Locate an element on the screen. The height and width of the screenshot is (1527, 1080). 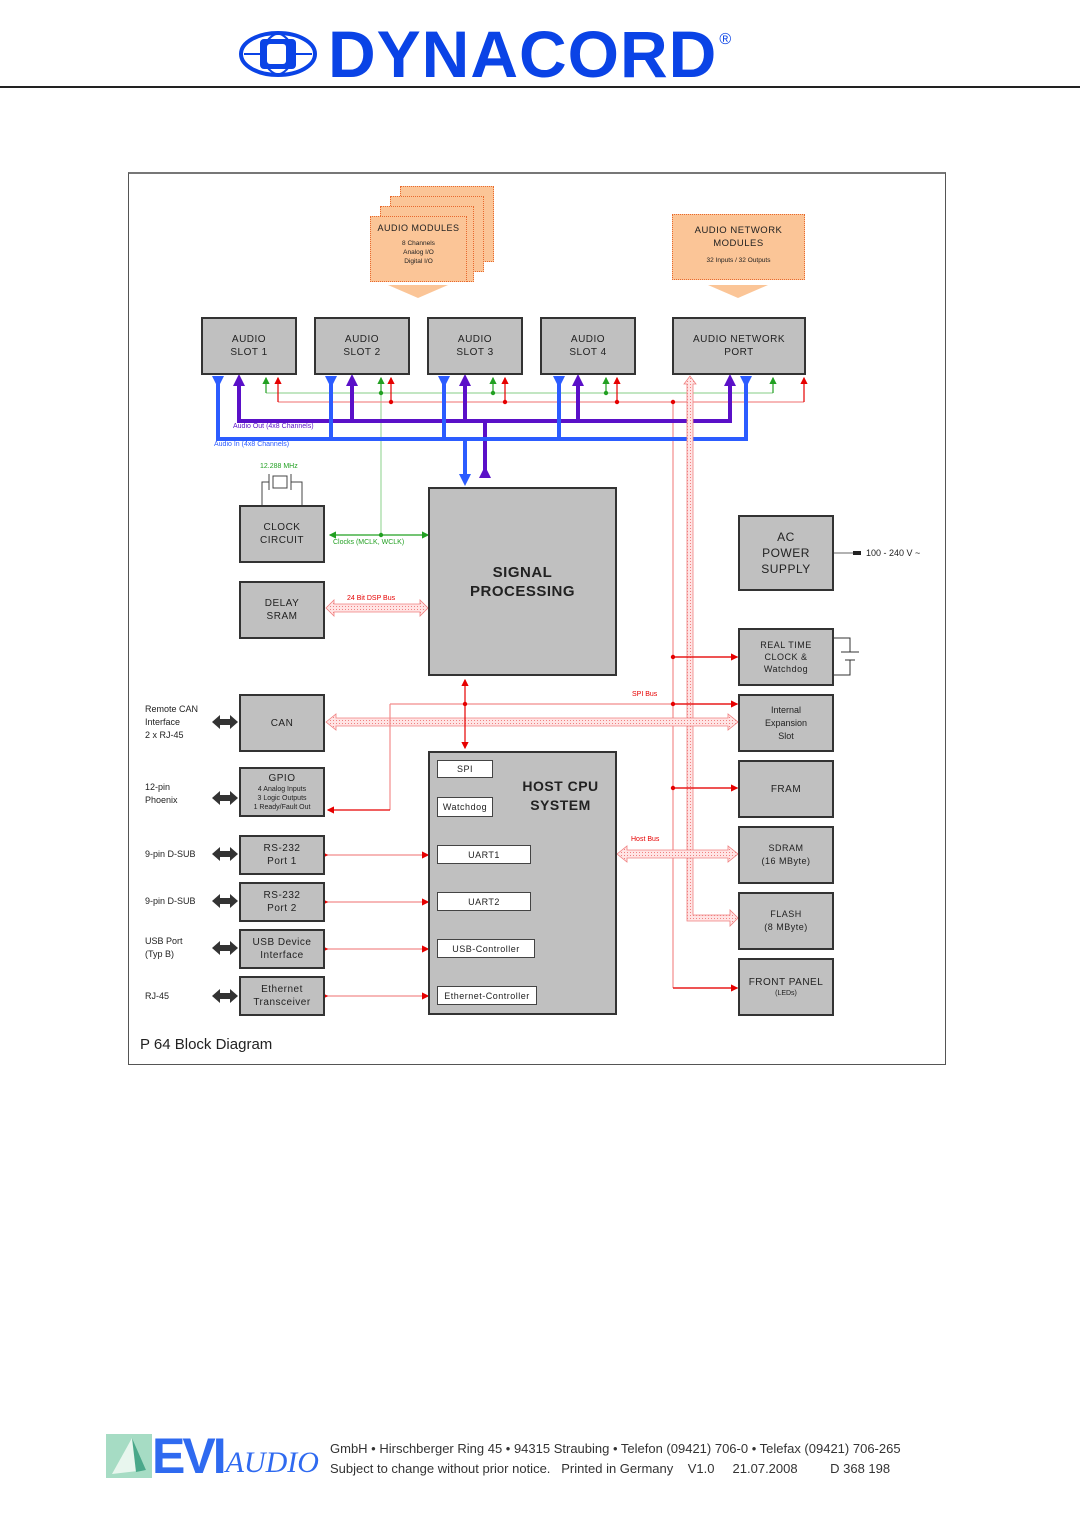
host-bus-label: Host Bus is located at coordinates (645, 839).